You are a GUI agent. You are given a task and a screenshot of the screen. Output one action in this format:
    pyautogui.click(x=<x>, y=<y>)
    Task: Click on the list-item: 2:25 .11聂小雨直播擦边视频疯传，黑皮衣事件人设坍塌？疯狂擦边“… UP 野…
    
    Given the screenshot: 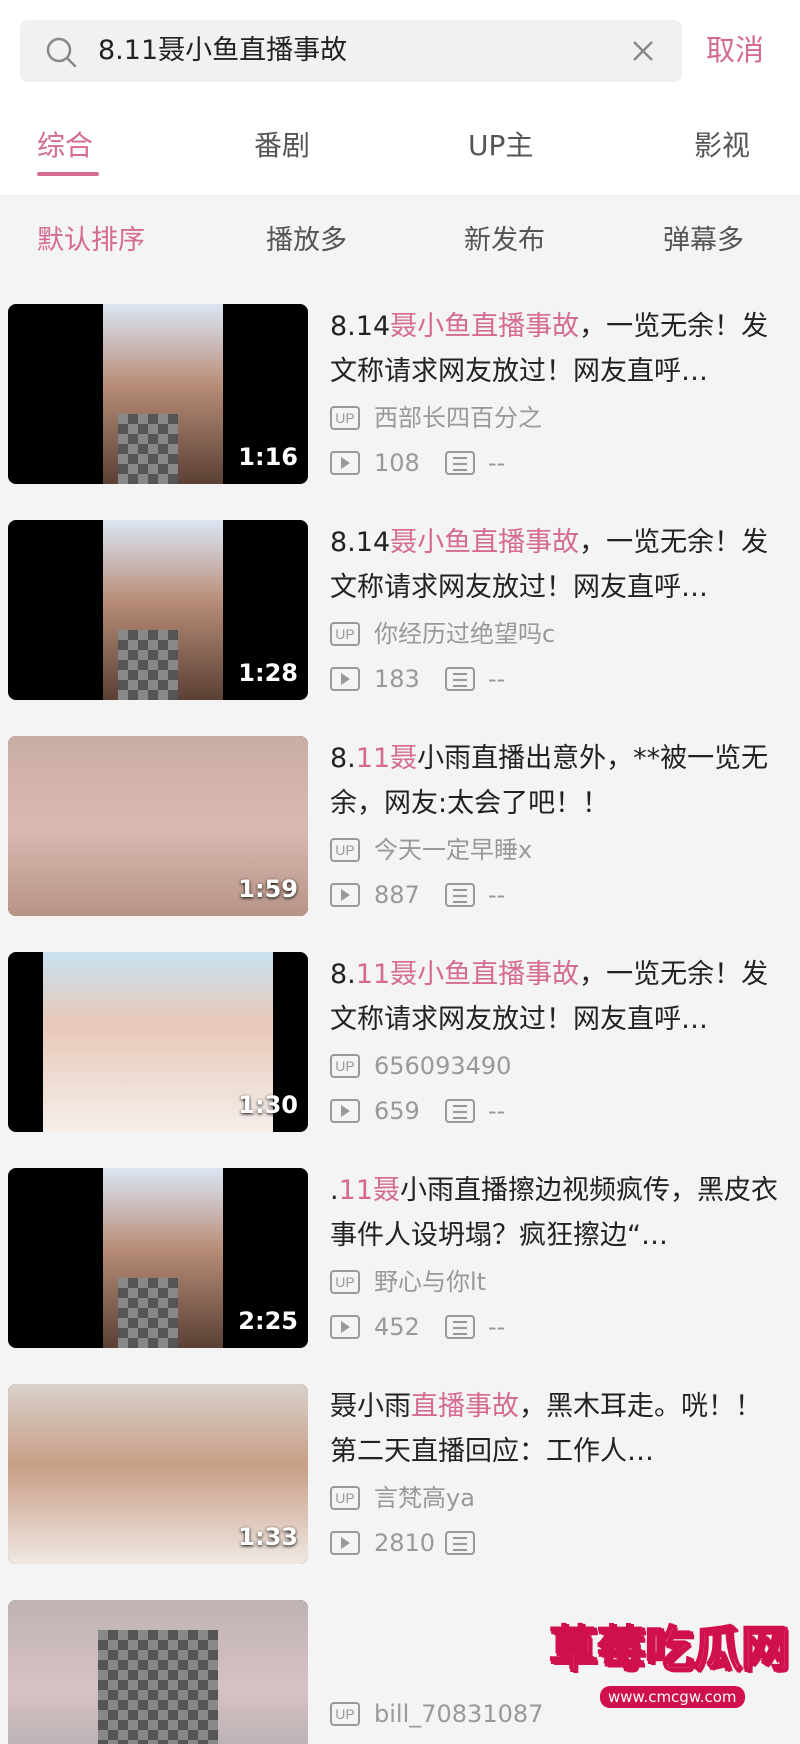 What is the action you would take?
    pyautogui.click(x=400, y=1260)
    